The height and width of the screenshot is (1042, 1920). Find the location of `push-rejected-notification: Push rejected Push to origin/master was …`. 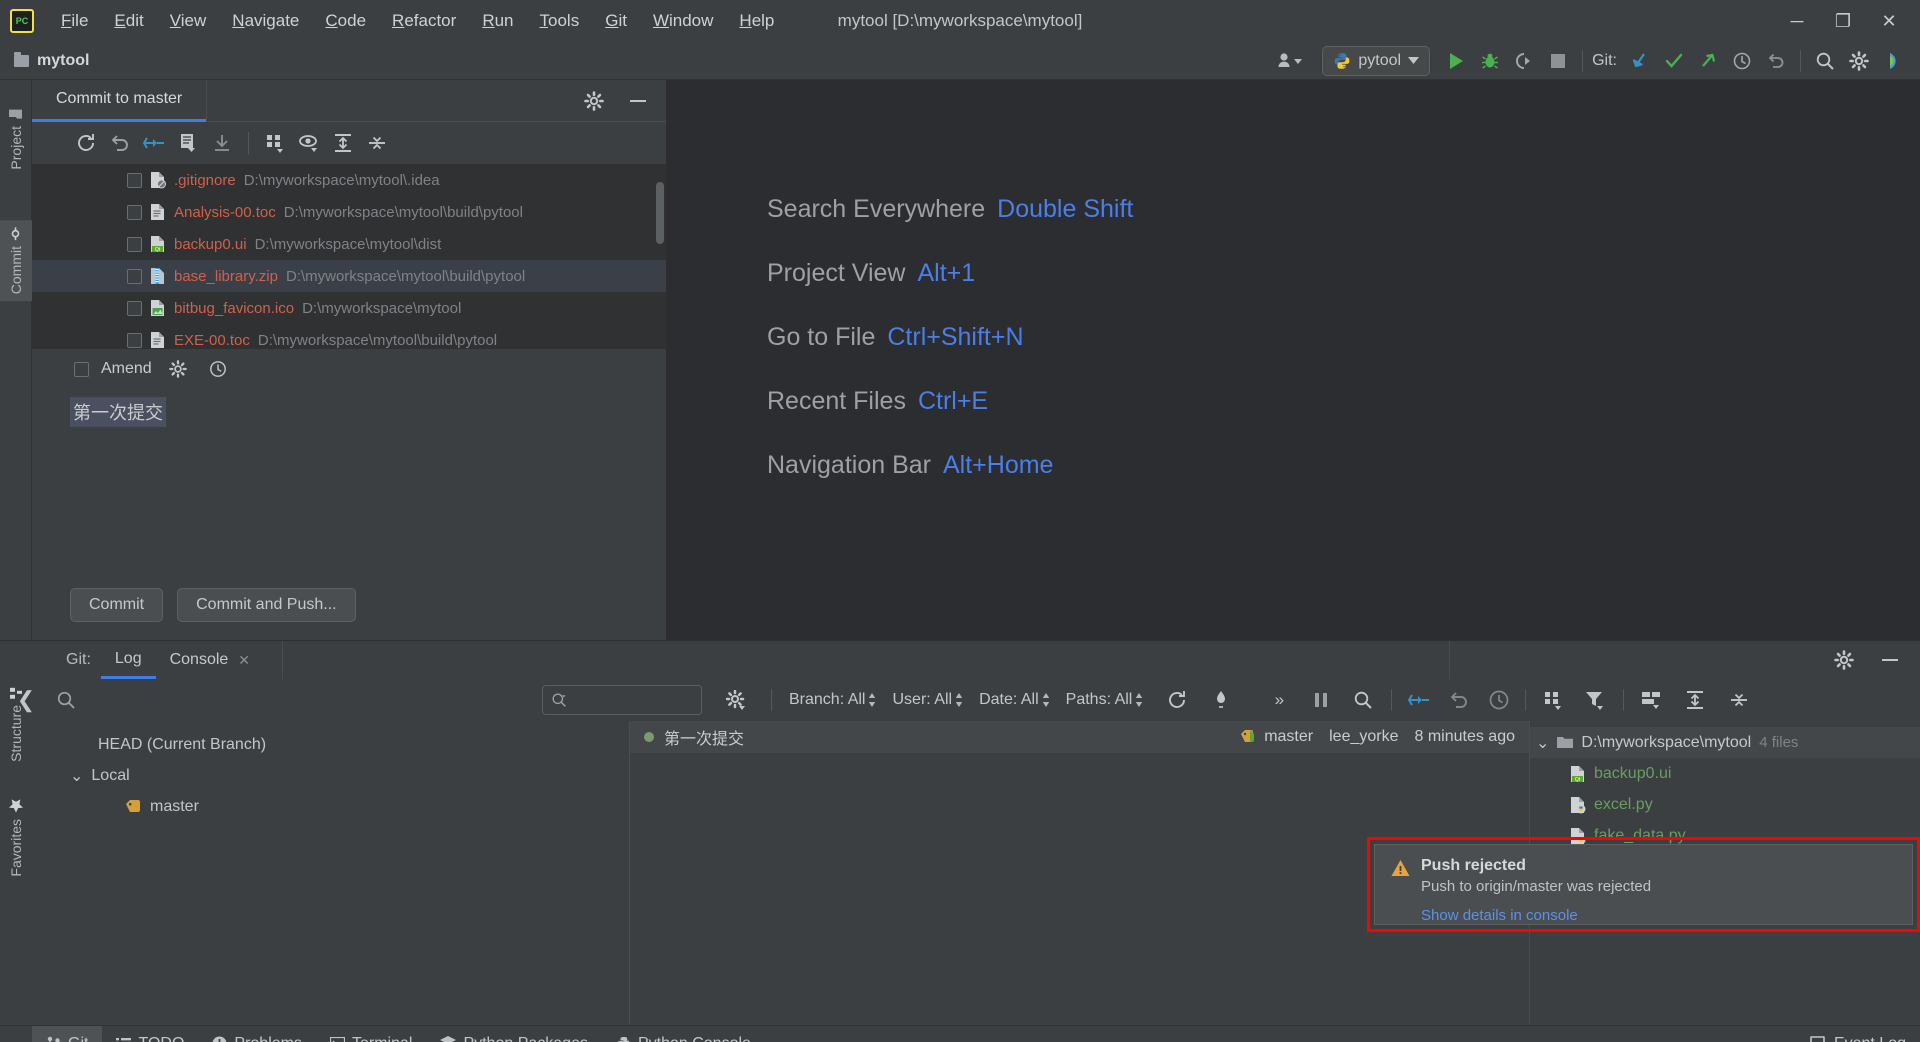

push-rejected-notification: Push rejected Push to origin/master was … is located at coordinates (1643, 884).